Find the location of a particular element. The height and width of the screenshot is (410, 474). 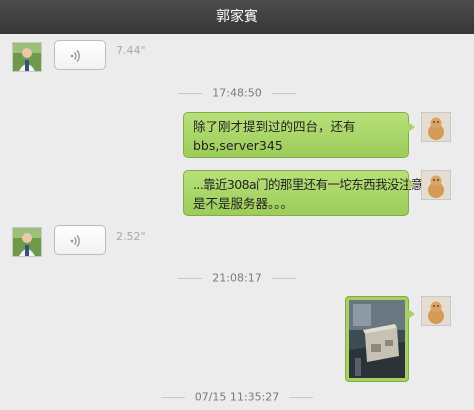

sent-text-message: 除了刚才提到过的四台，还有 bbs,server345 is located at coordinates (299, 135).